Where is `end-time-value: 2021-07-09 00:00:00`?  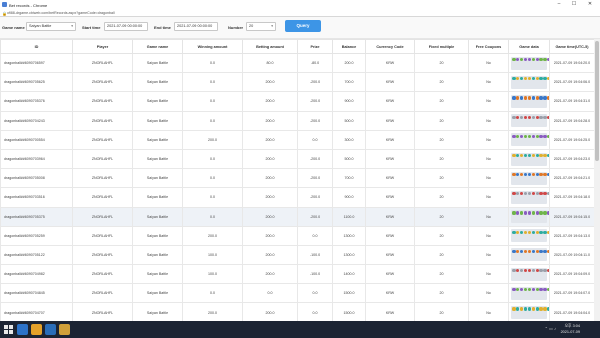 end-time-value: 2021-07-09 00:00:00 is located at coordinates (195, 25).